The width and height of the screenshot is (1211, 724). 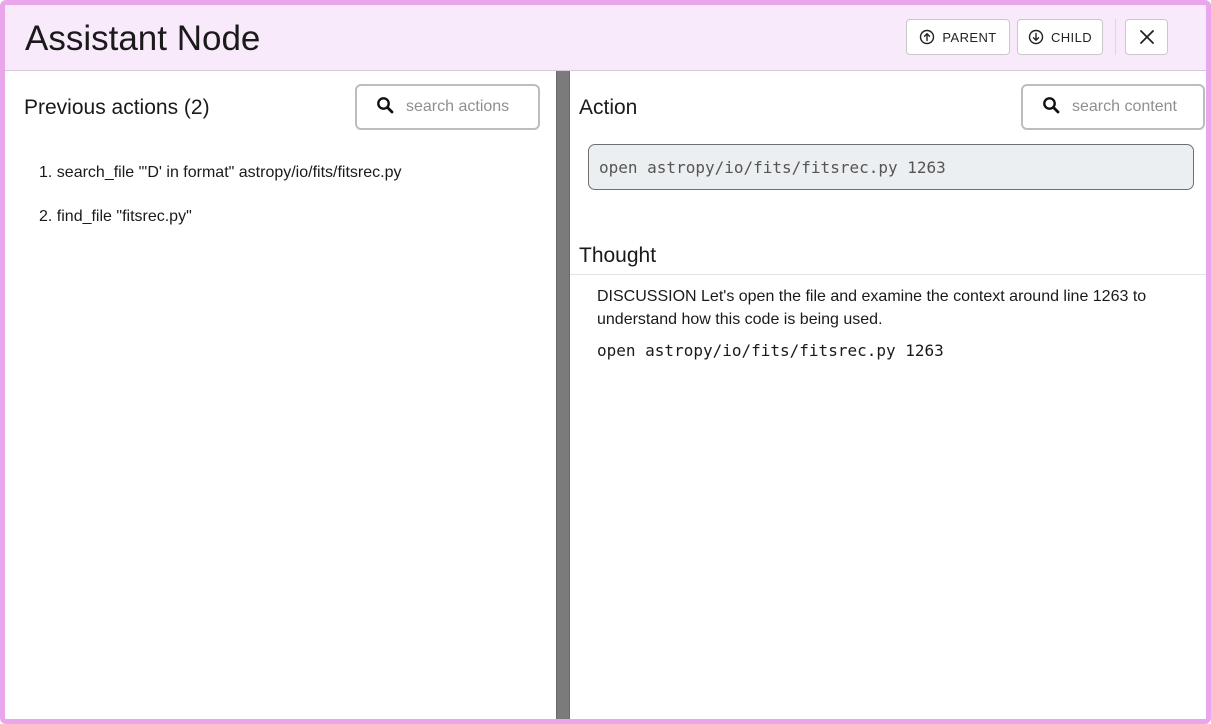 What do you see at coordinates (1115, 37) in the screenshot?
I see `header-separator` at bounding box center [1115, 37].